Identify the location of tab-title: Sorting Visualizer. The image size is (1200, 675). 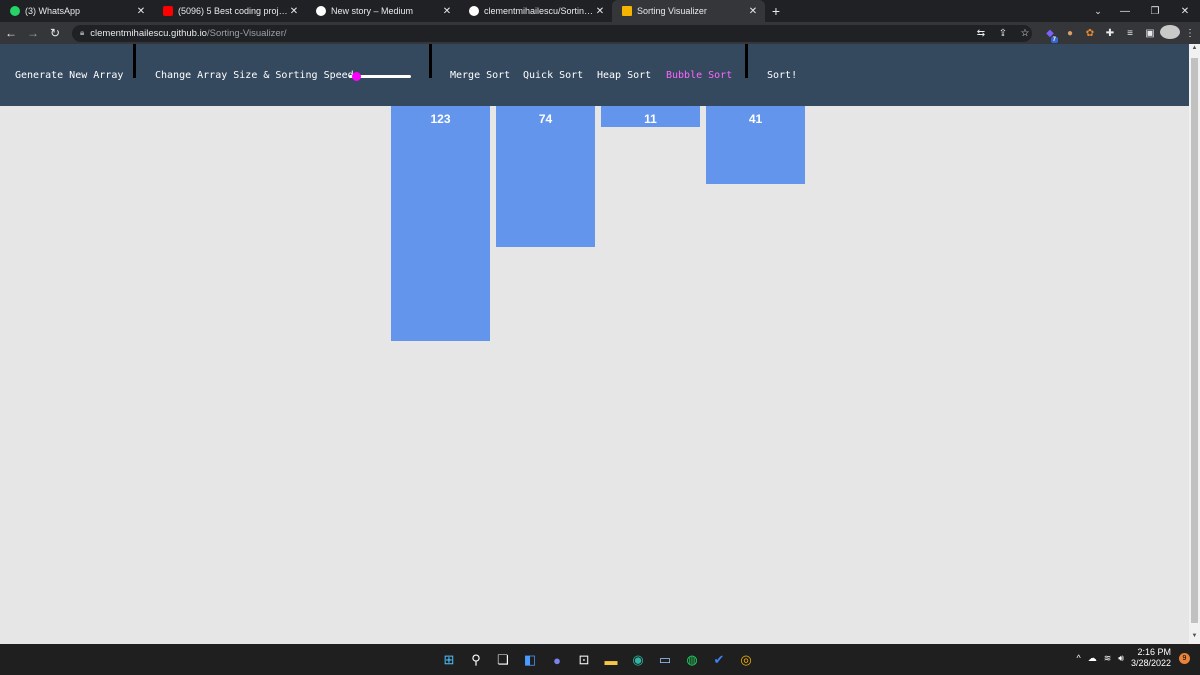
(672, 11).